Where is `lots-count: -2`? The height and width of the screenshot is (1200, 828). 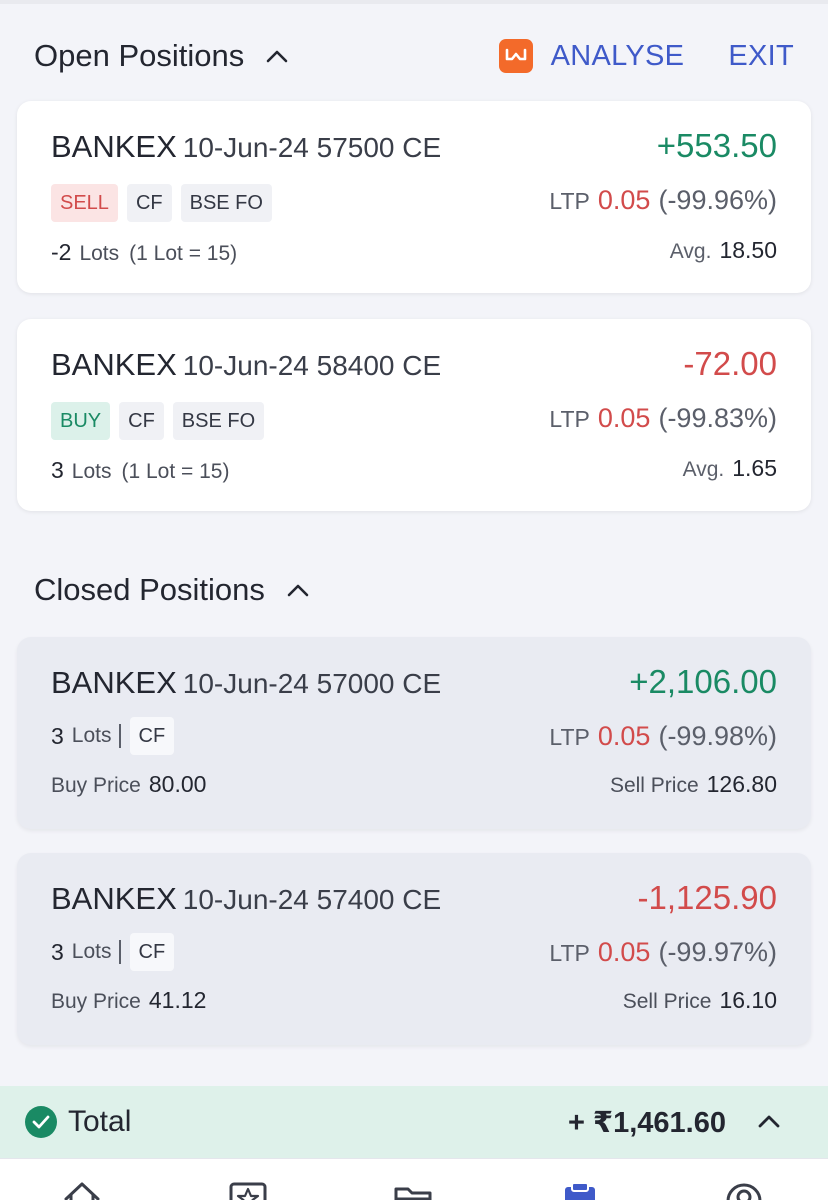
lots-count: -2 is located at coordinates (61, 252).